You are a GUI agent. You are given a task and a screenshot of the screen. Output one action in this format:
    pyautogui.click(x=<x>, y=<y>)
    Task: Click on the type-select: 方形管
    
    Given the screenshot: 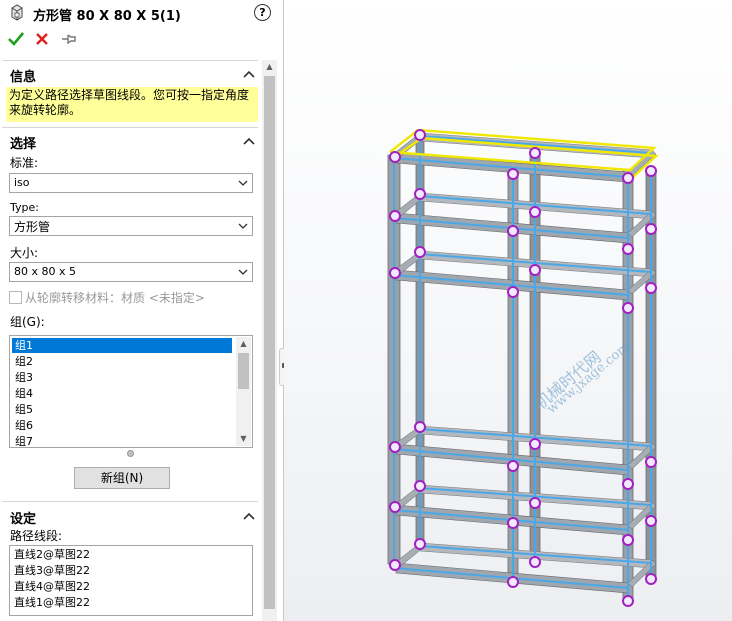 What is the action you would take?
    pyautogui.click(x=131, y=226)
    